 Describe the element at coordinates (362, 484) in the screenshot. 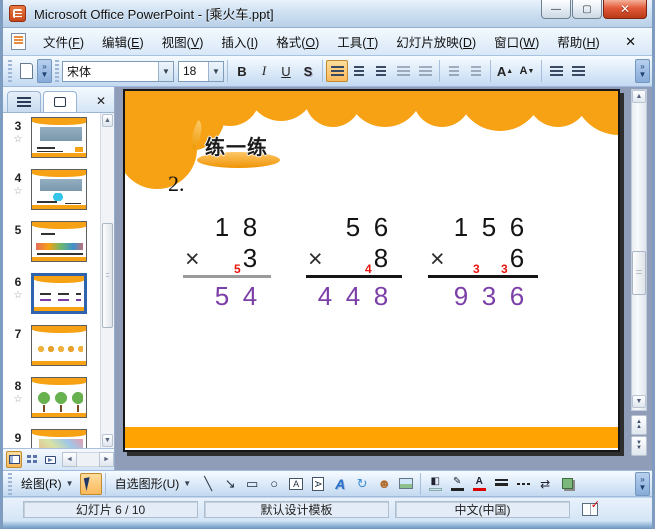

I see `diagram-button: ↻` at that location.